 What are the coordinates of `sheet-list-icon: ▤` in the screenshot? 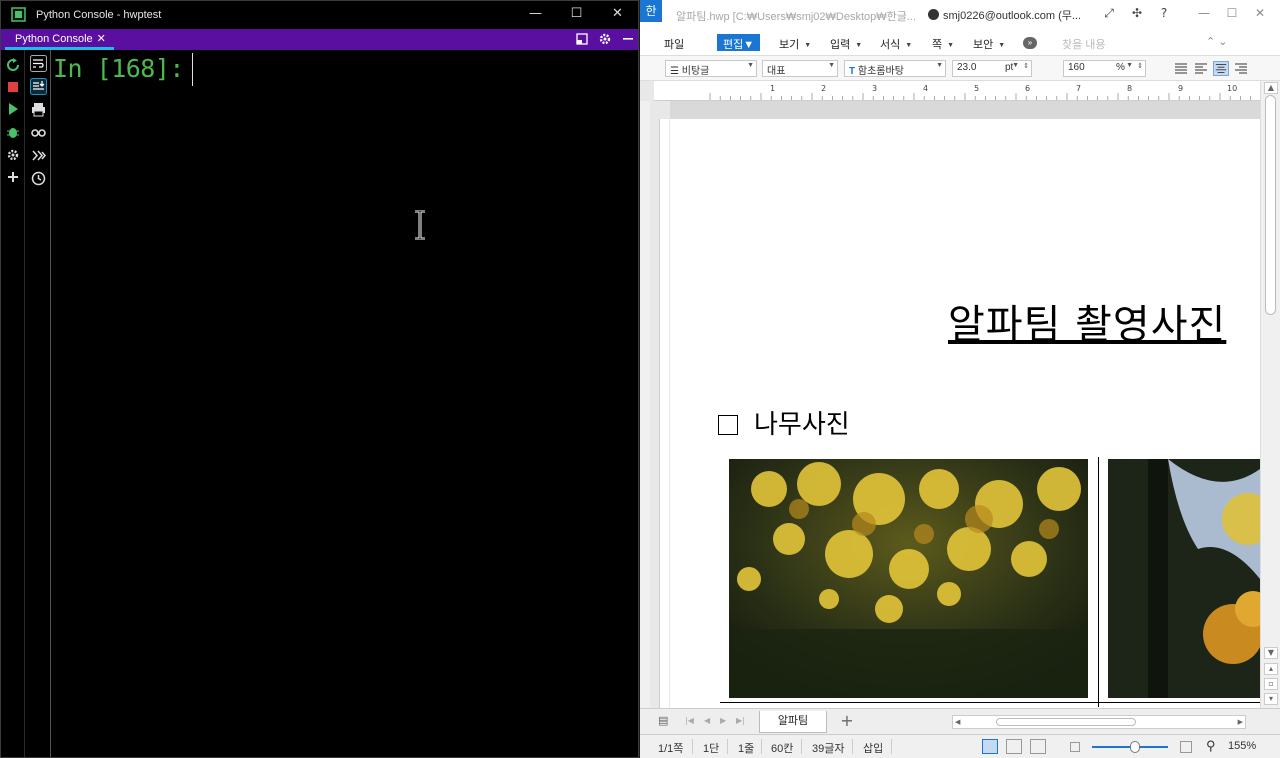 It's located at (663, 720).